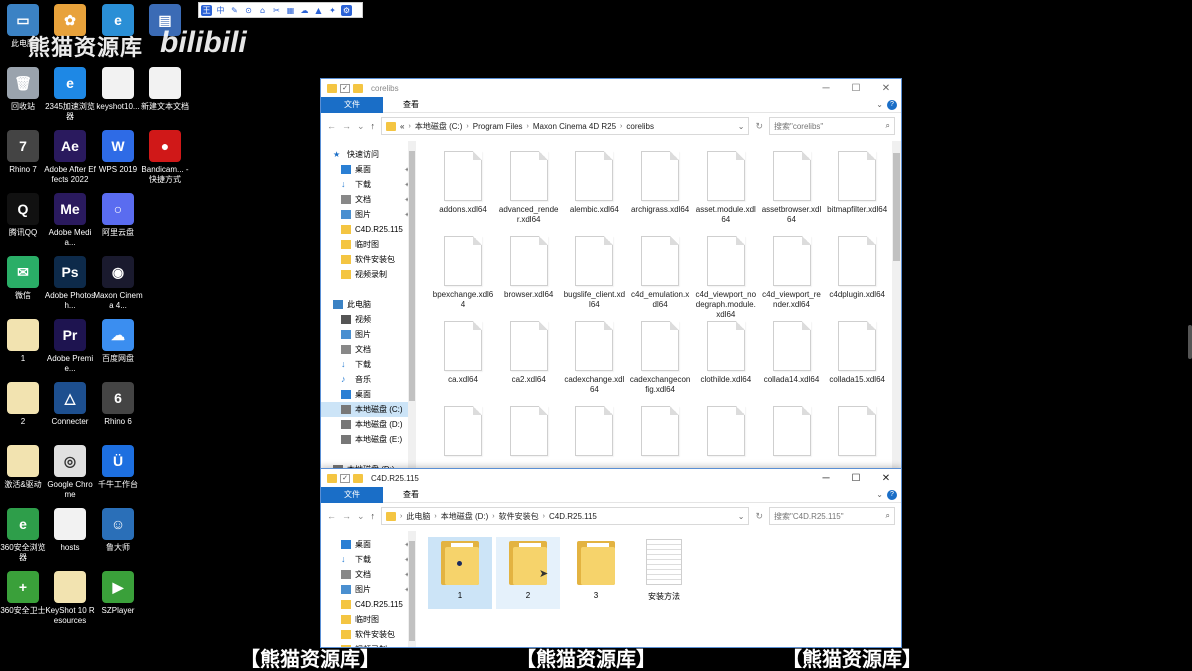  What do you see at coordinates (402, 126) in the screenshot?
I see `address-overflow: «` at bounding box center [402, 126].